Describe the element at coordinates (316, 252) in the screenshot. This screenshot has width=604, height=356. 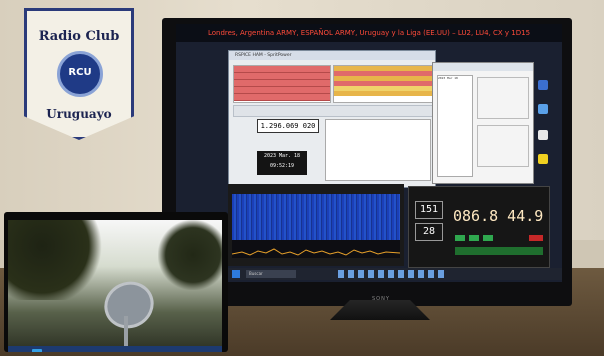
I see `spectrum-trace` at that location.